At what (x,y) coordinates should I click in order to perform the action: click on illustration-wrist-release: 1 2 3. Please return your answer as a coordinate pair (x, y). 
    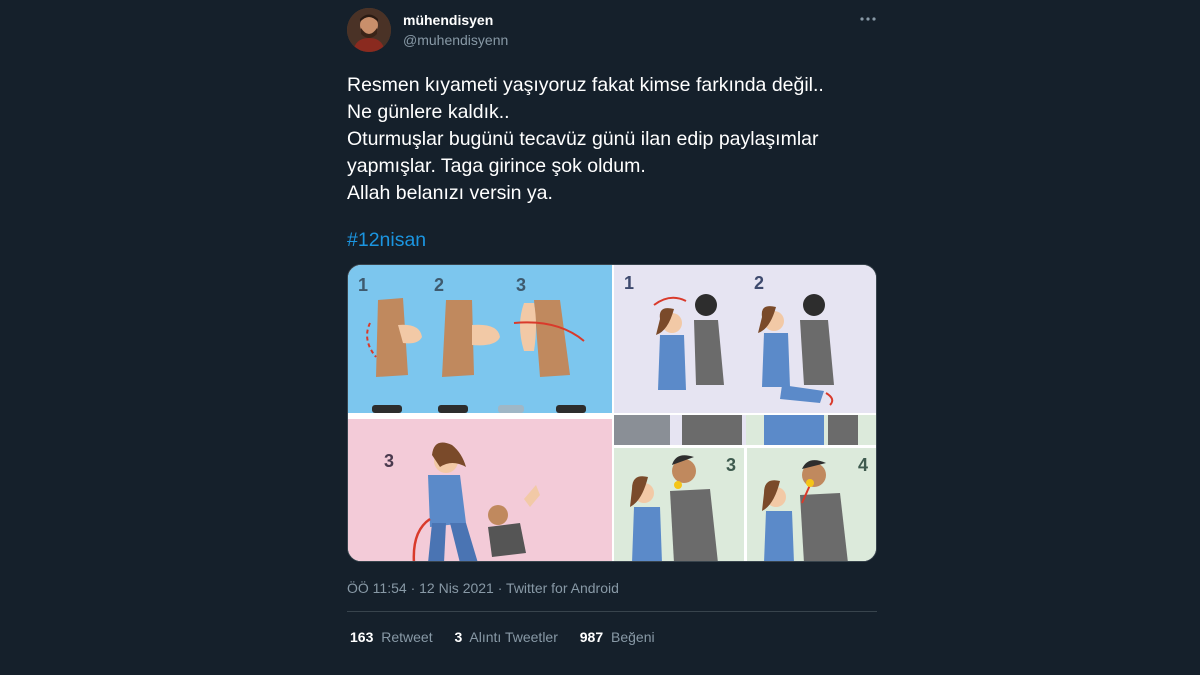
    Looking at the image, I should click on (472, 344).